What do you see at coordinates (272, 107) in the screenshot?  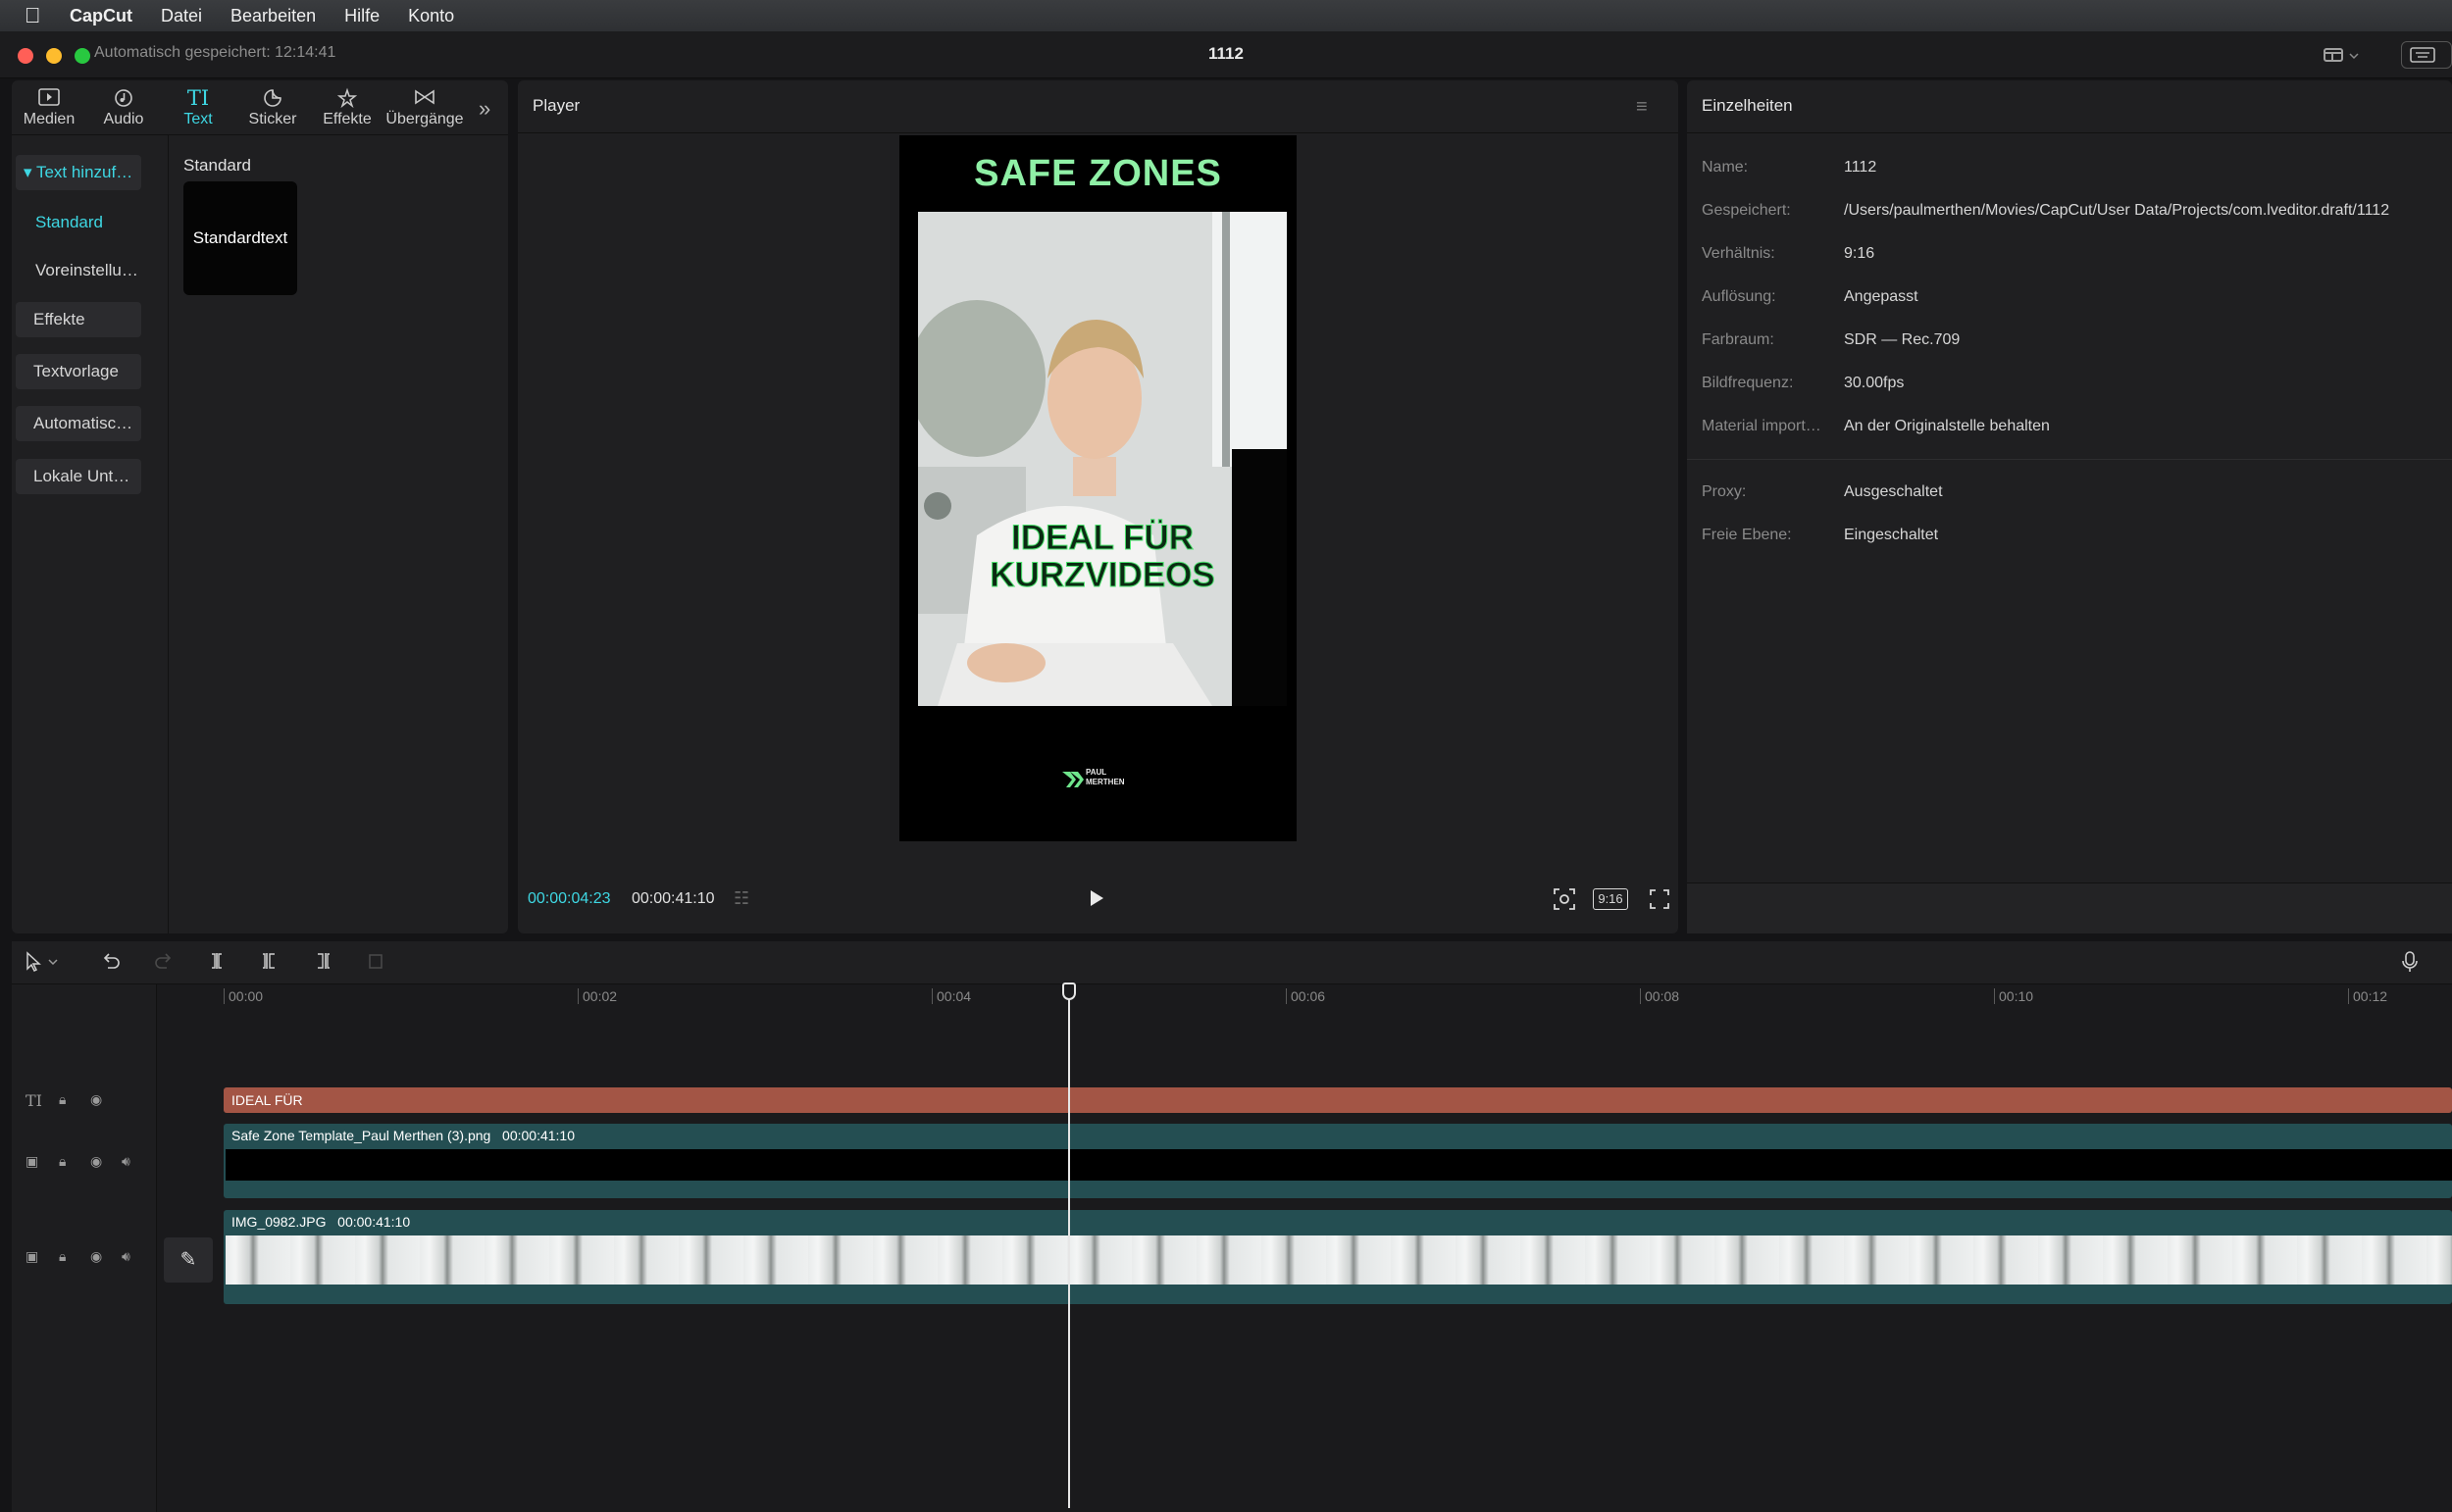 I see `tab-sticker: Sticker` at bounding box center [272, 107].